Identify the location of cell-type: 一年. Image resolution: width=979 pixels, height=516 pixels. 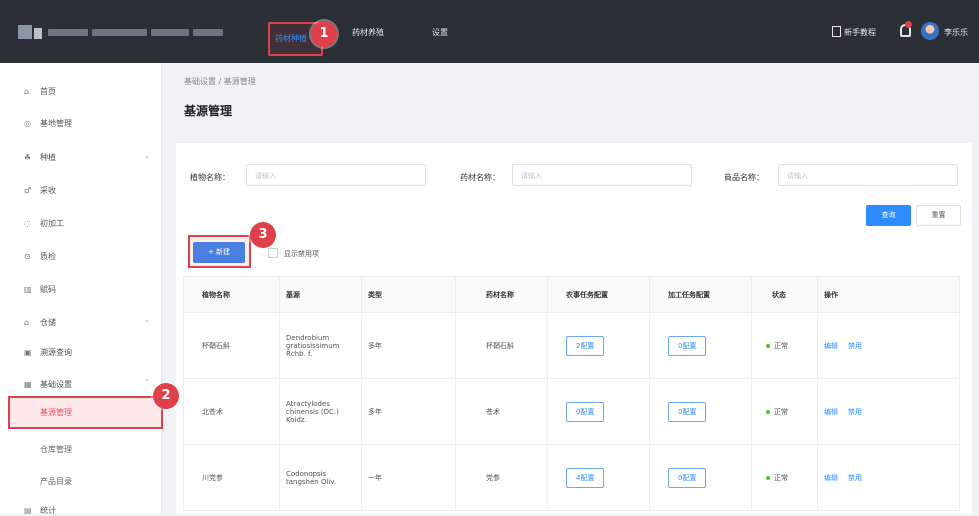
(408, 477).